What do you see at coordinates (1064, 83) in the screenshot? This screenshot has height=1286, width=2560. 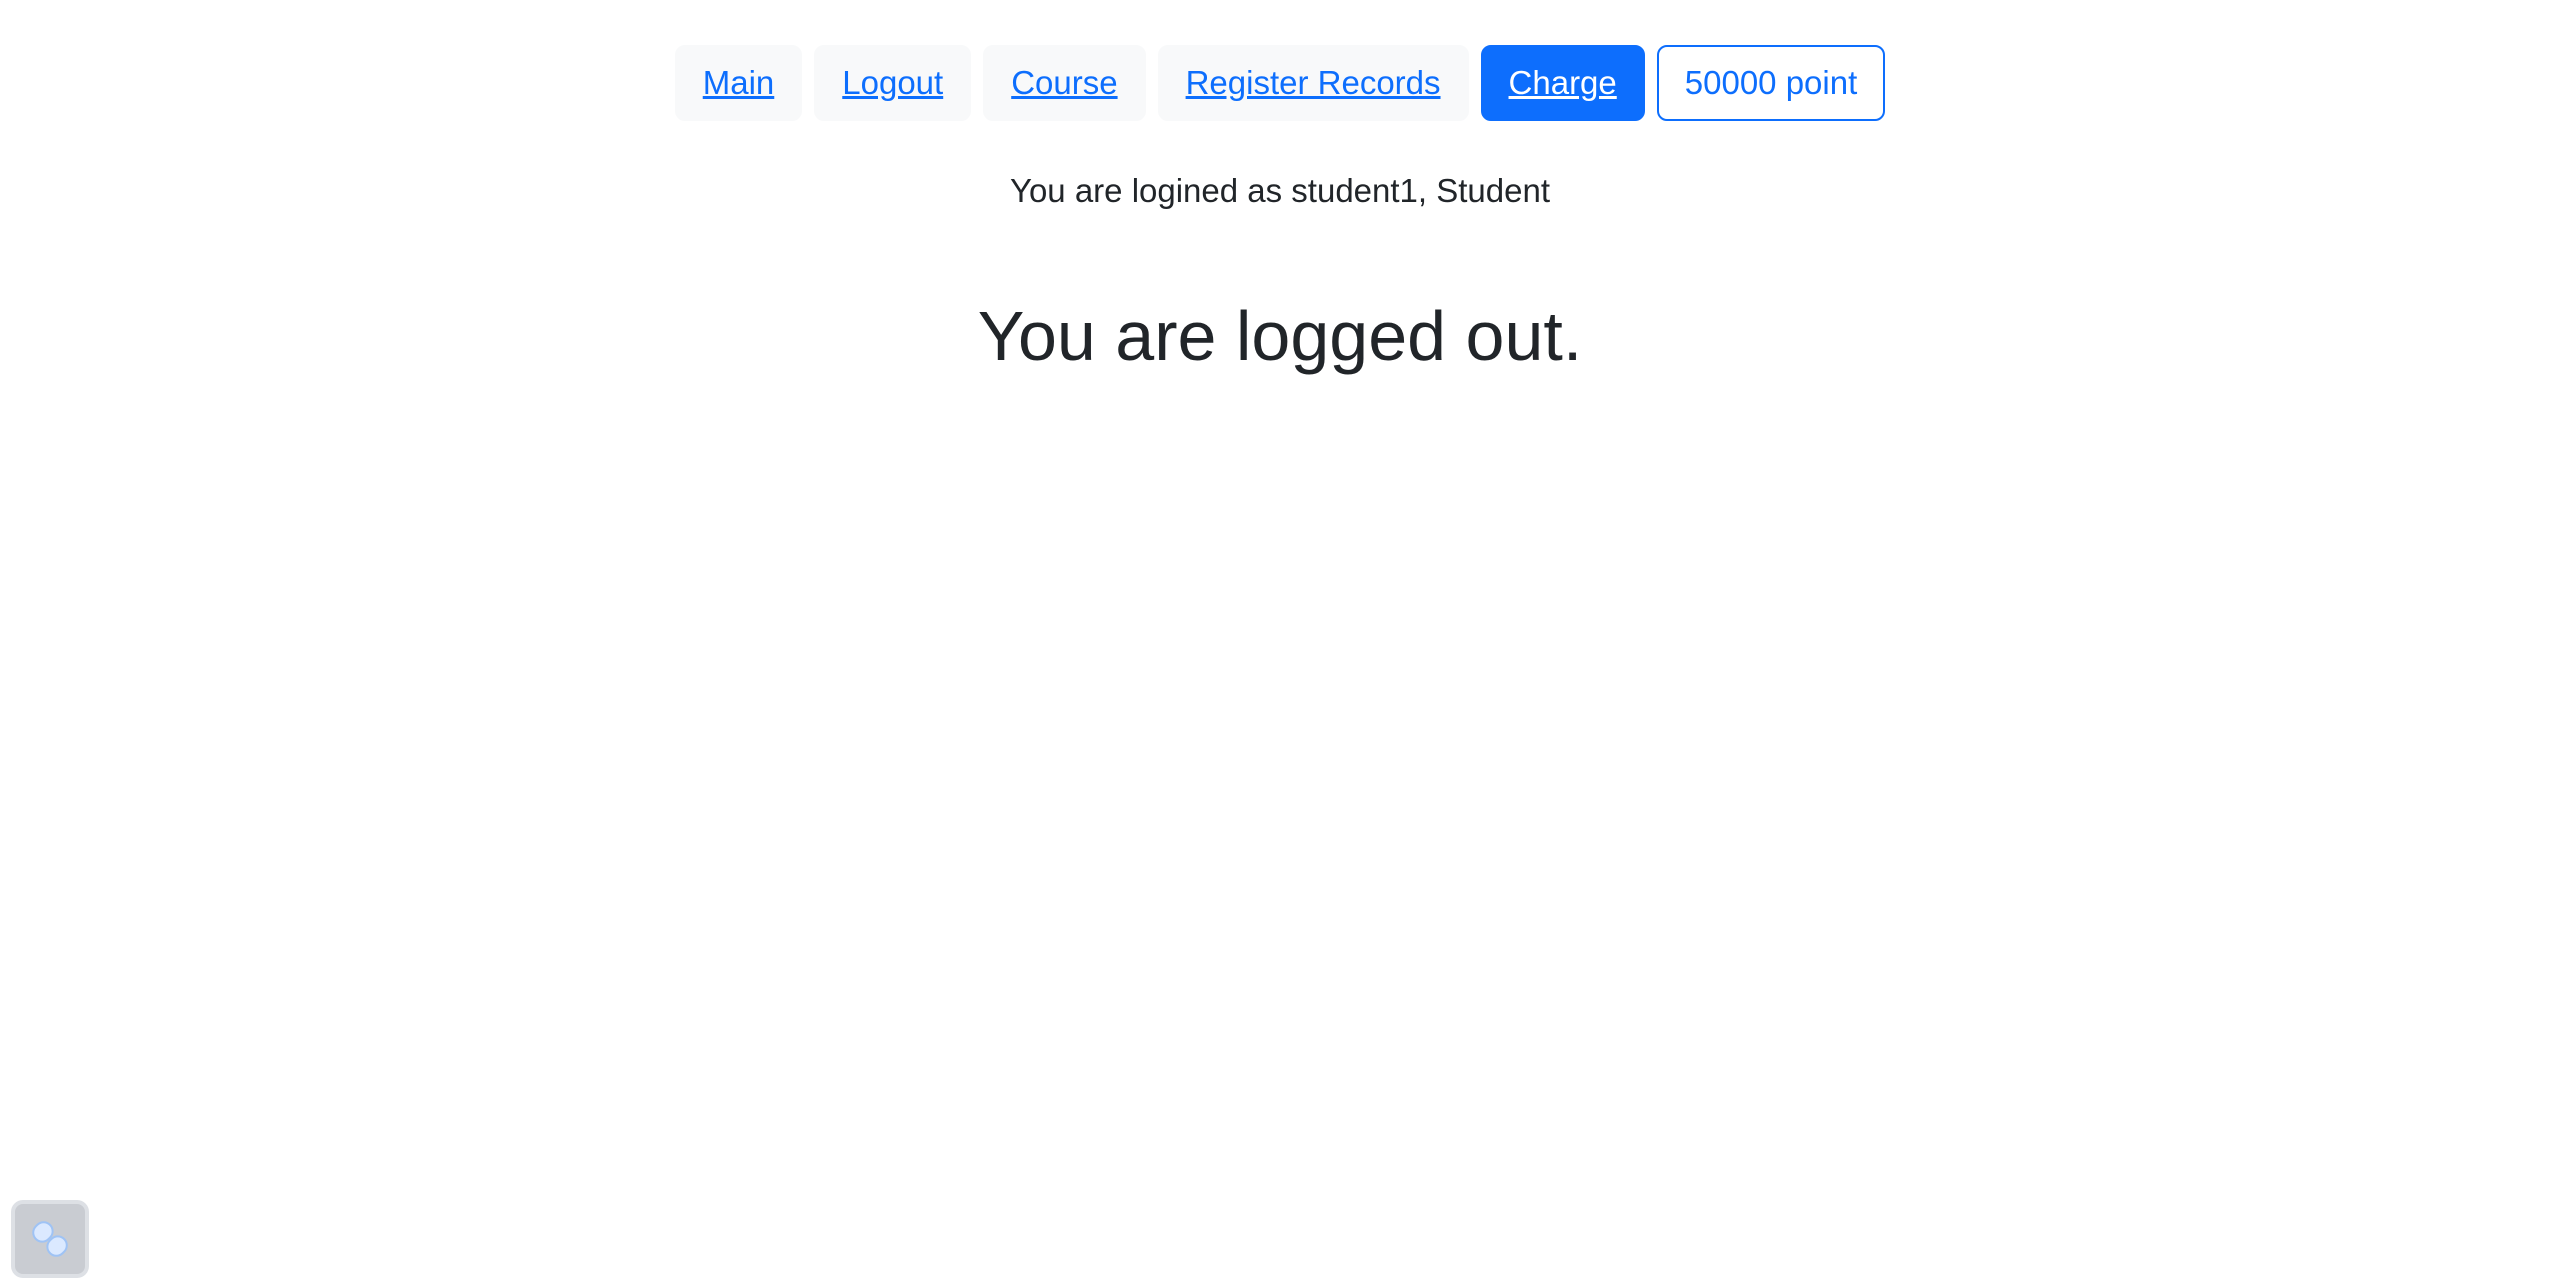 I see `course-link: Course` at bounding box center [1064, 83].